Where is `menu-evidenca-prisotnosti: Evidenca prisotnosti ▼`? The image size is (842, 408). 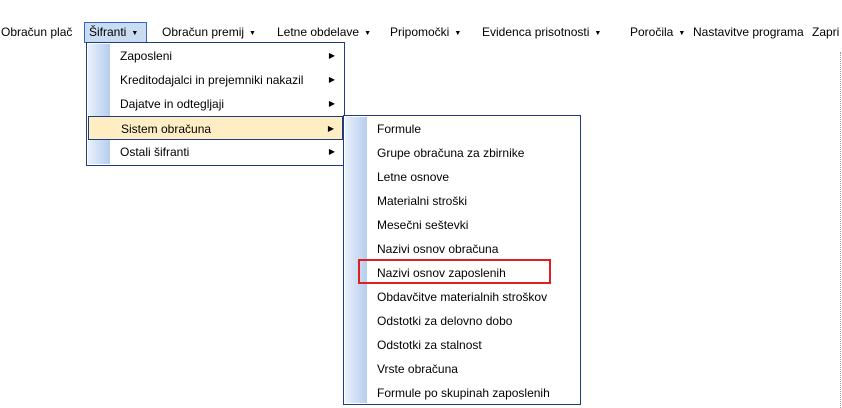 menu-evidenca-prisotnosti: Evidenca prisotnosti ▼ is located at coordinates (541, 32).